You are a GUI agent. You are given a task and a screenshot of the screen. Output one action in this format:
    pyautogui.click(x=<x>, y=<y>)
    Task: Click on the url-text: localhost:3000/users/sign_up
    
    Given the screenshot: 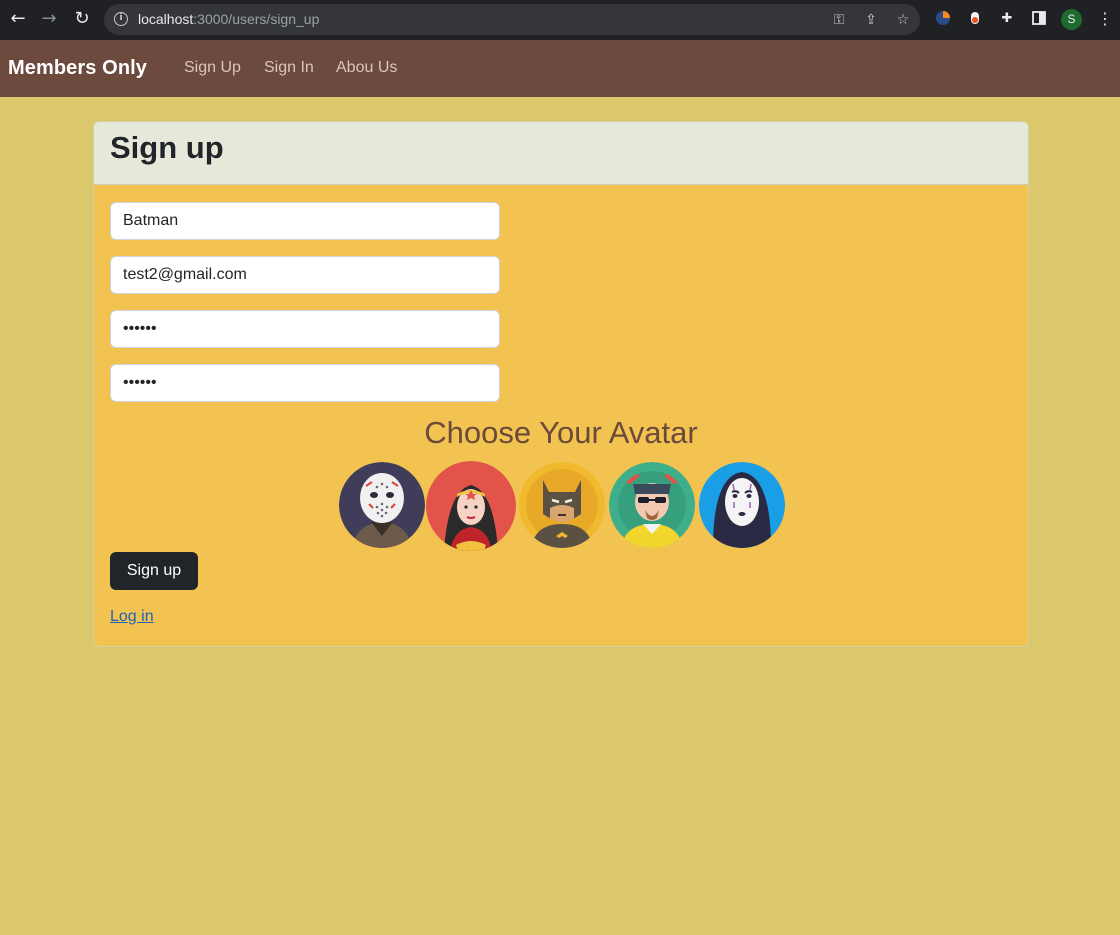 What is the action you would take?
    pyautogui.click(x=228, y=19)
    